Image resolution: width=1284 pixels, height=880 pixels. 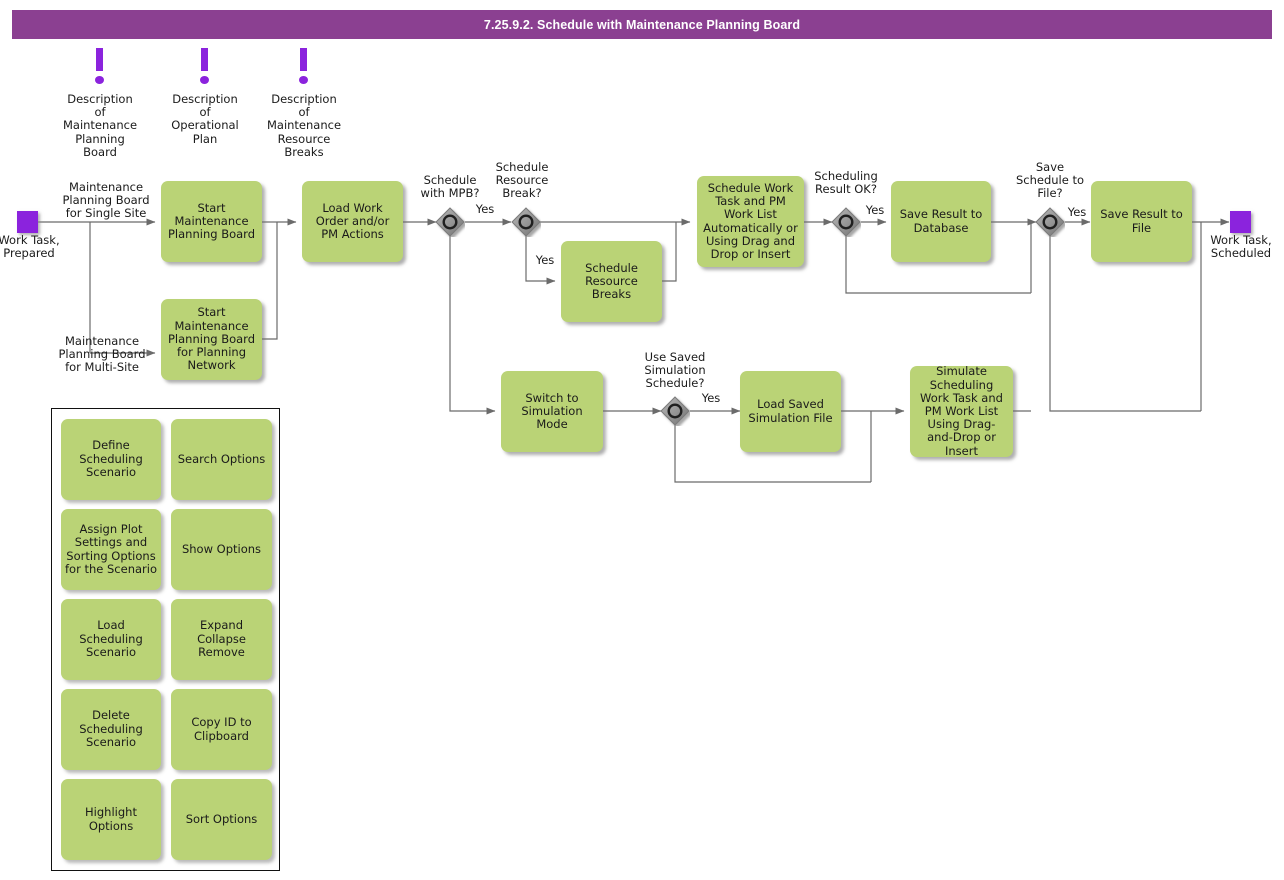 I want to click on process-switch-to-simulation-mode: Switch to Simulation Mode, so click(x=552, y=411).